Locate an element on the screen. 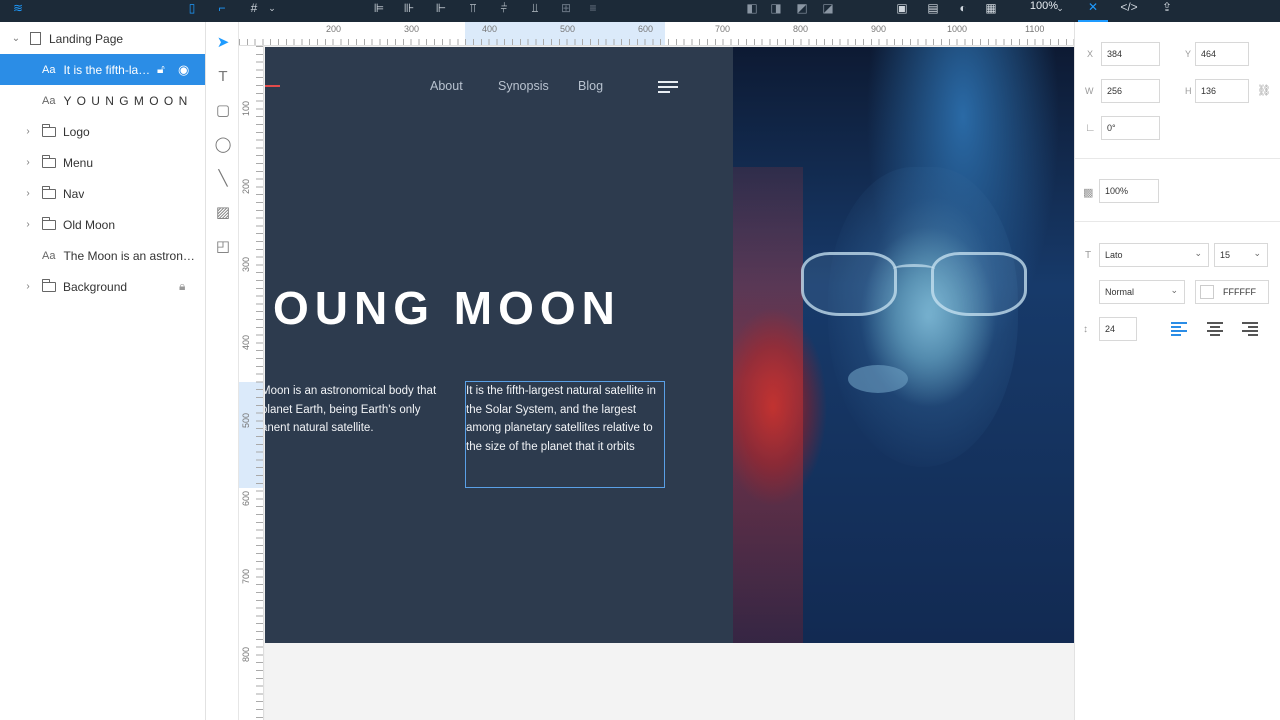  code-tab-icon: </> is located at coordinates (1129, 7).